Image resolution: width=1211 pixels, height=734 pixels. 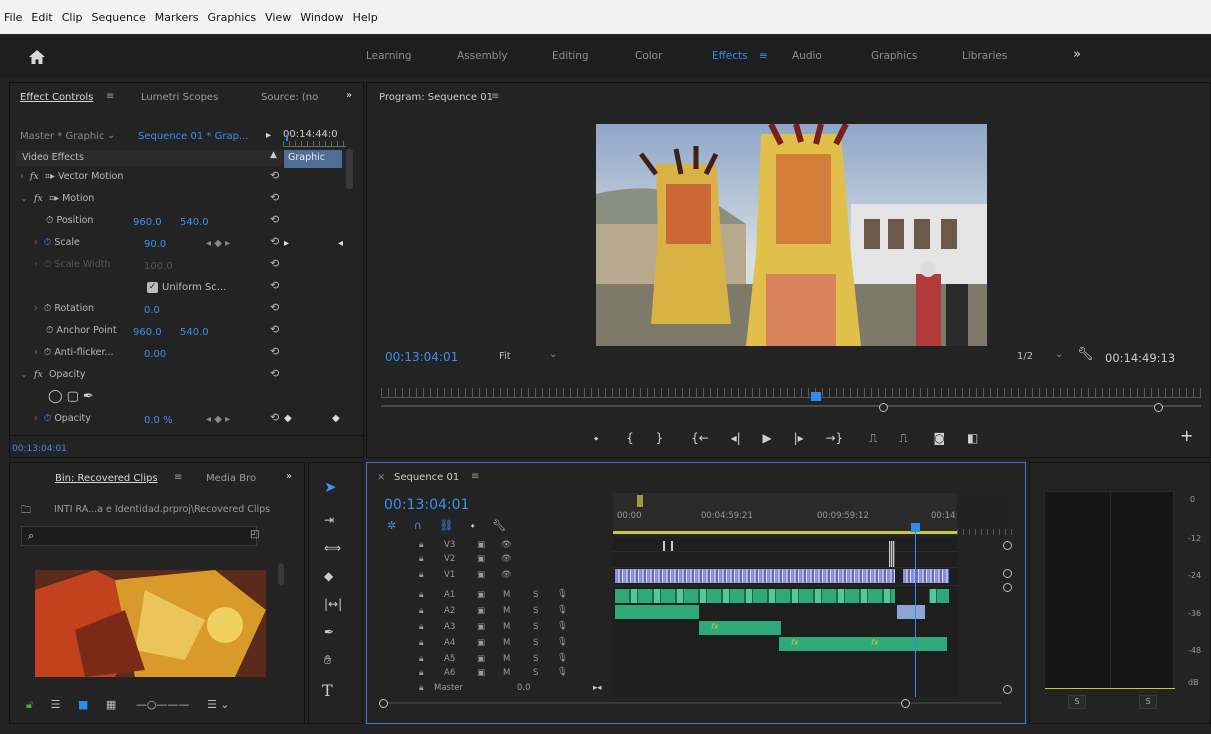 What do you see at coordinates (873, 438) in the screenshot?
I see `lift-icon: ⎍` at bounding box center [873, 438].